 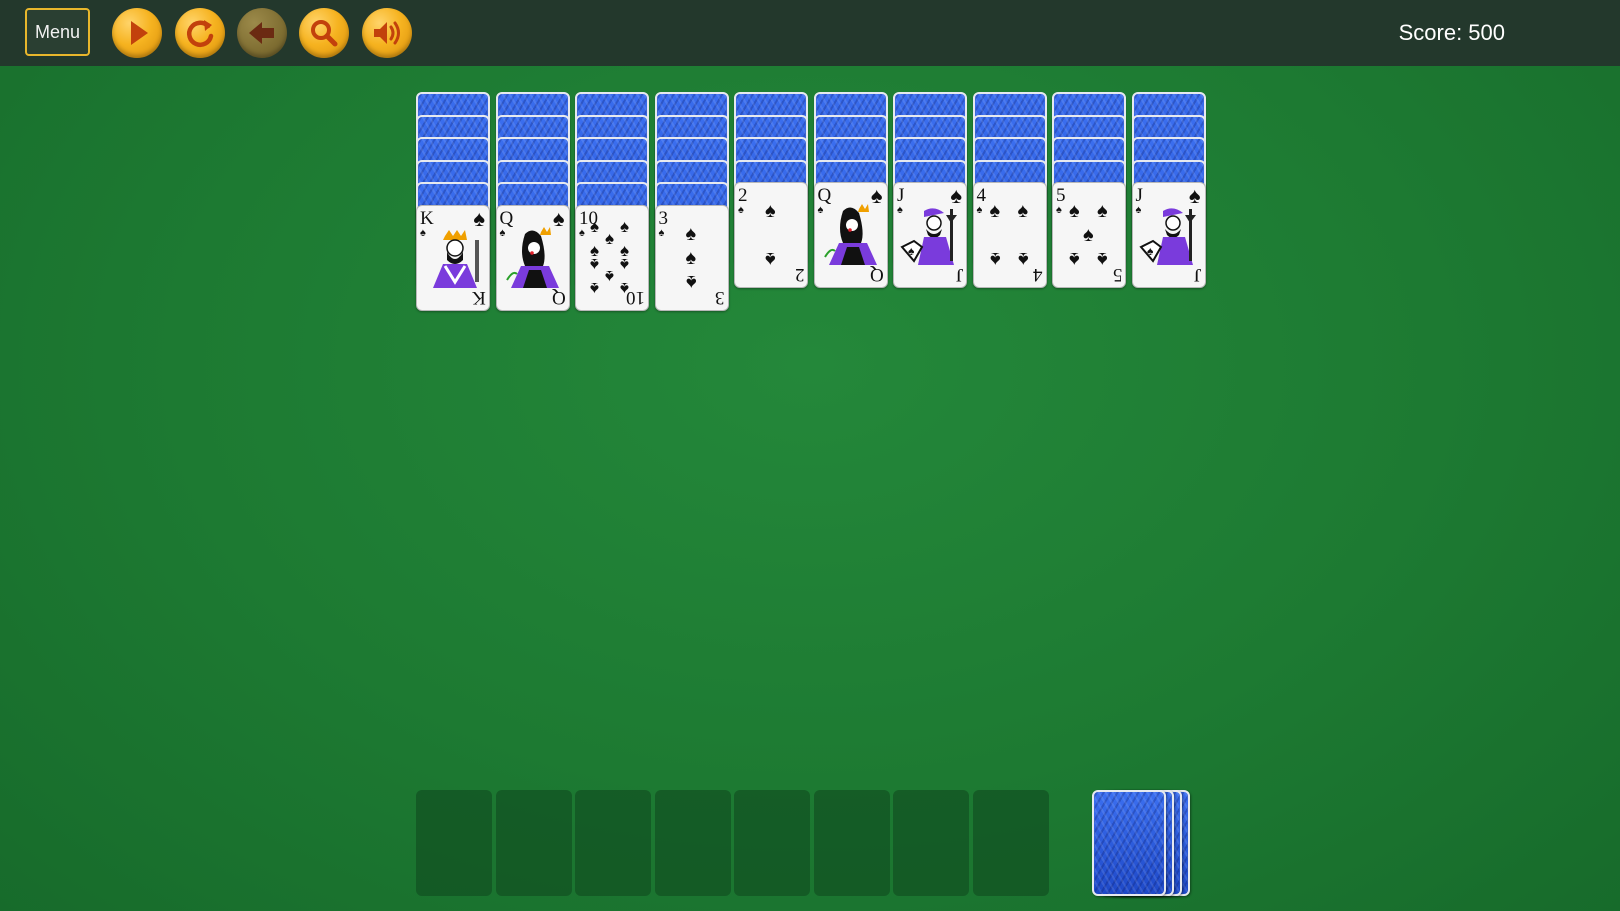 What do you see at coordinates (1451, 32) in the screenshot?
I see `score-display: Score: 500` at bounding box center [1451, 32].